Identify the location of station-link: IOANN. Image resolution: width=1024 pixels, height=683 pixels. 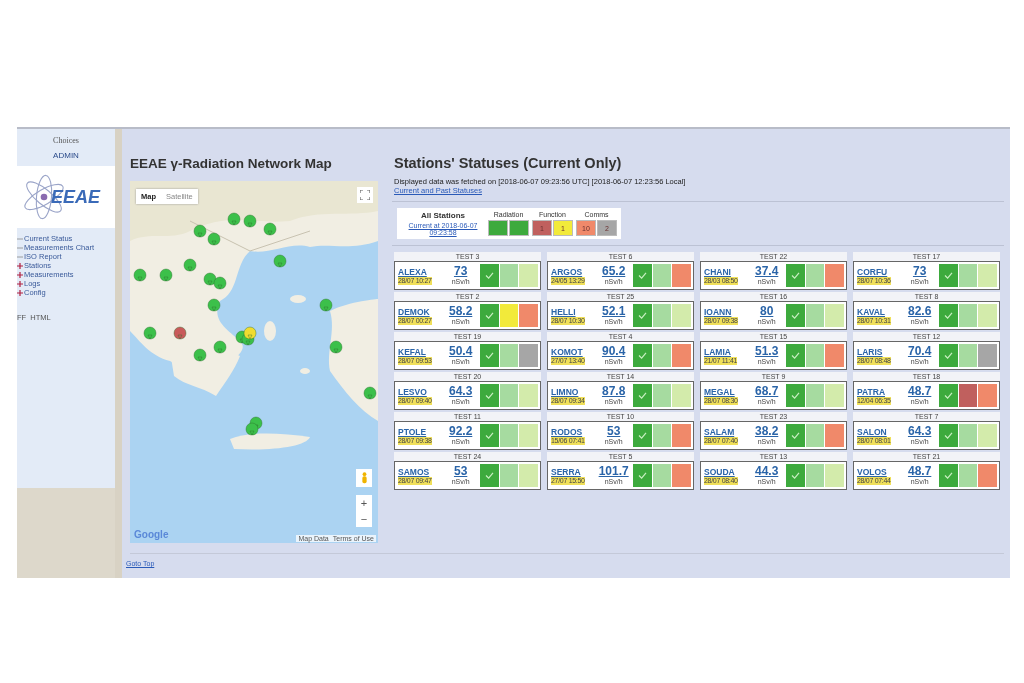
(726, 311).